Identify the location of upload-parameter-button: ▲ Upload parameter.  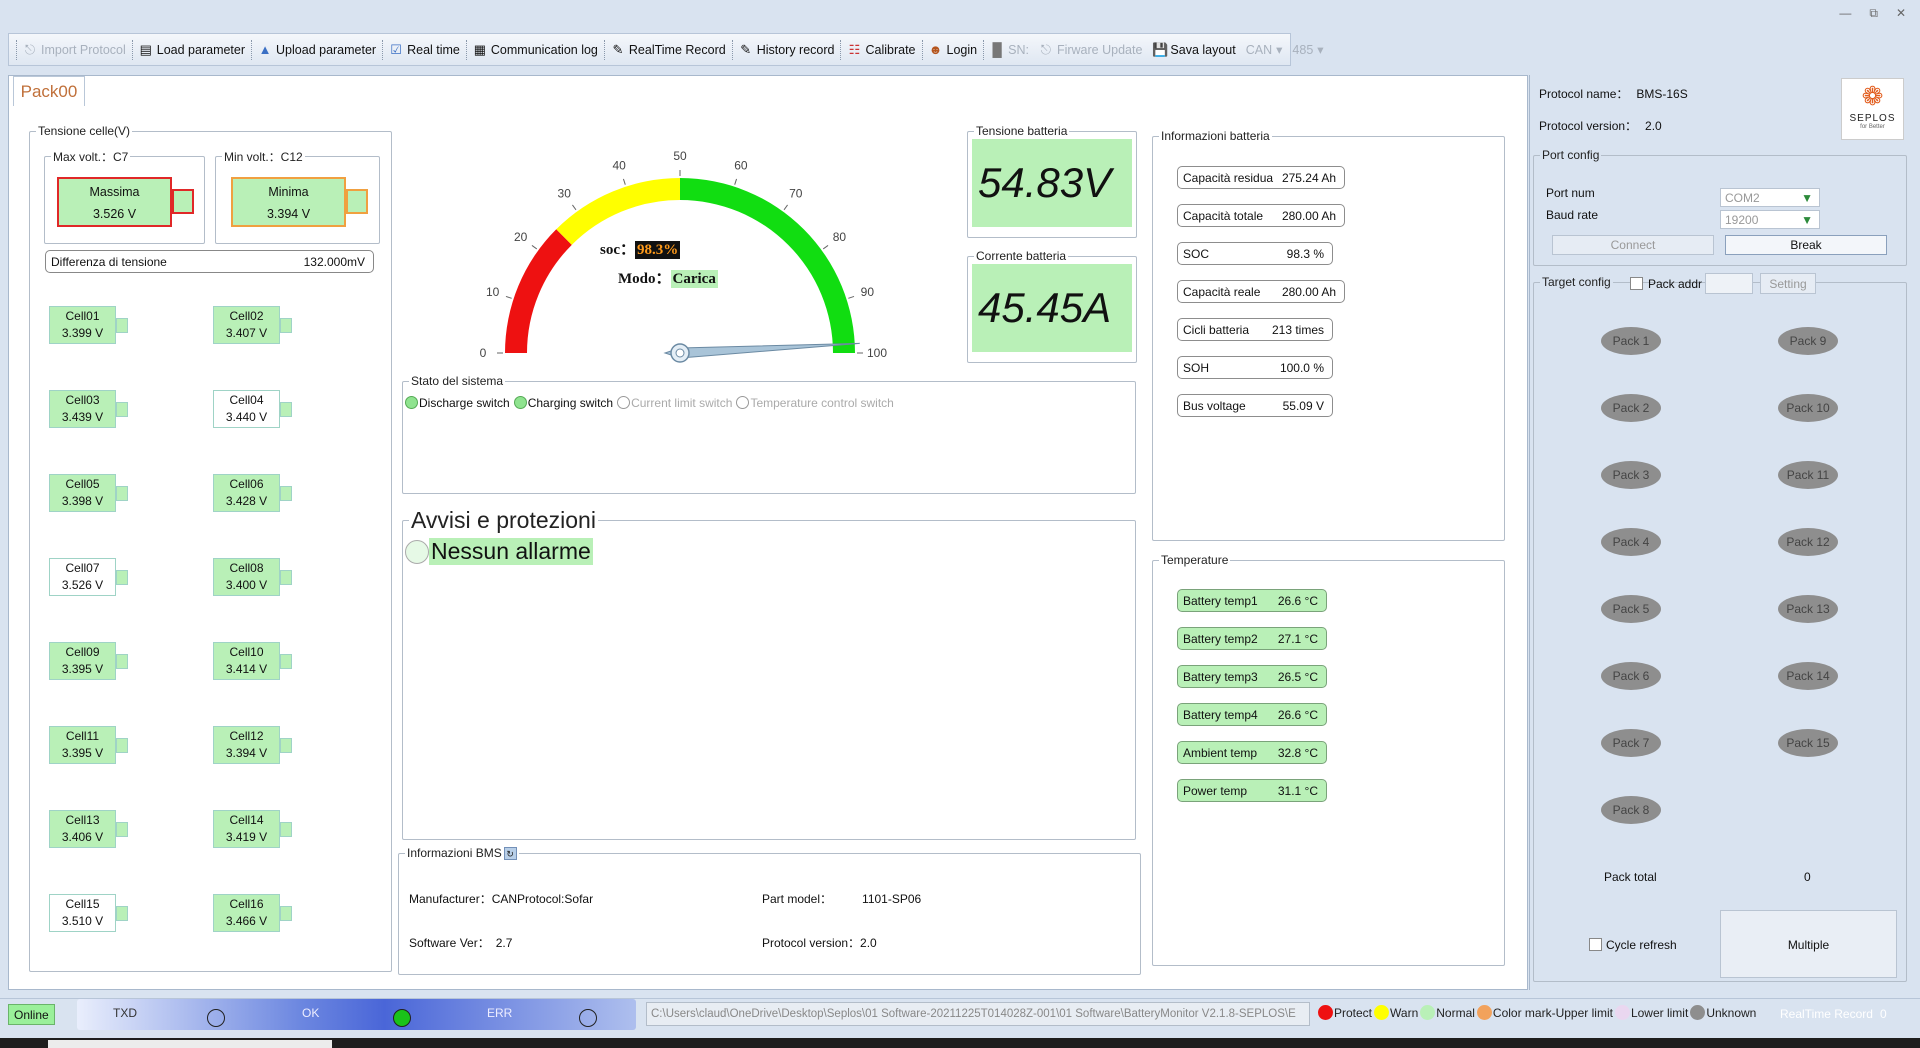
(317, 50).